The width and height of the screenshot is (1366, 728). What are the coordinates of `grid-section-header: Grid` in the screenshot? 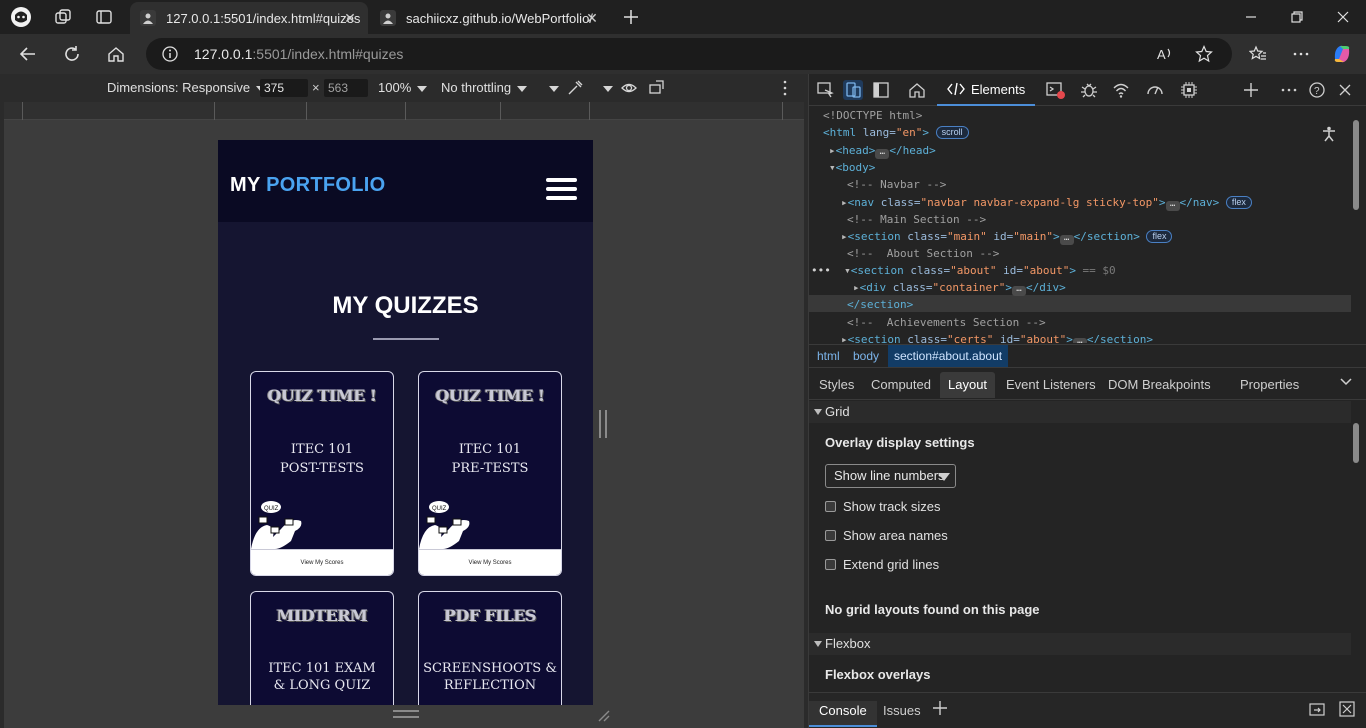 It's located at (1080, 412).